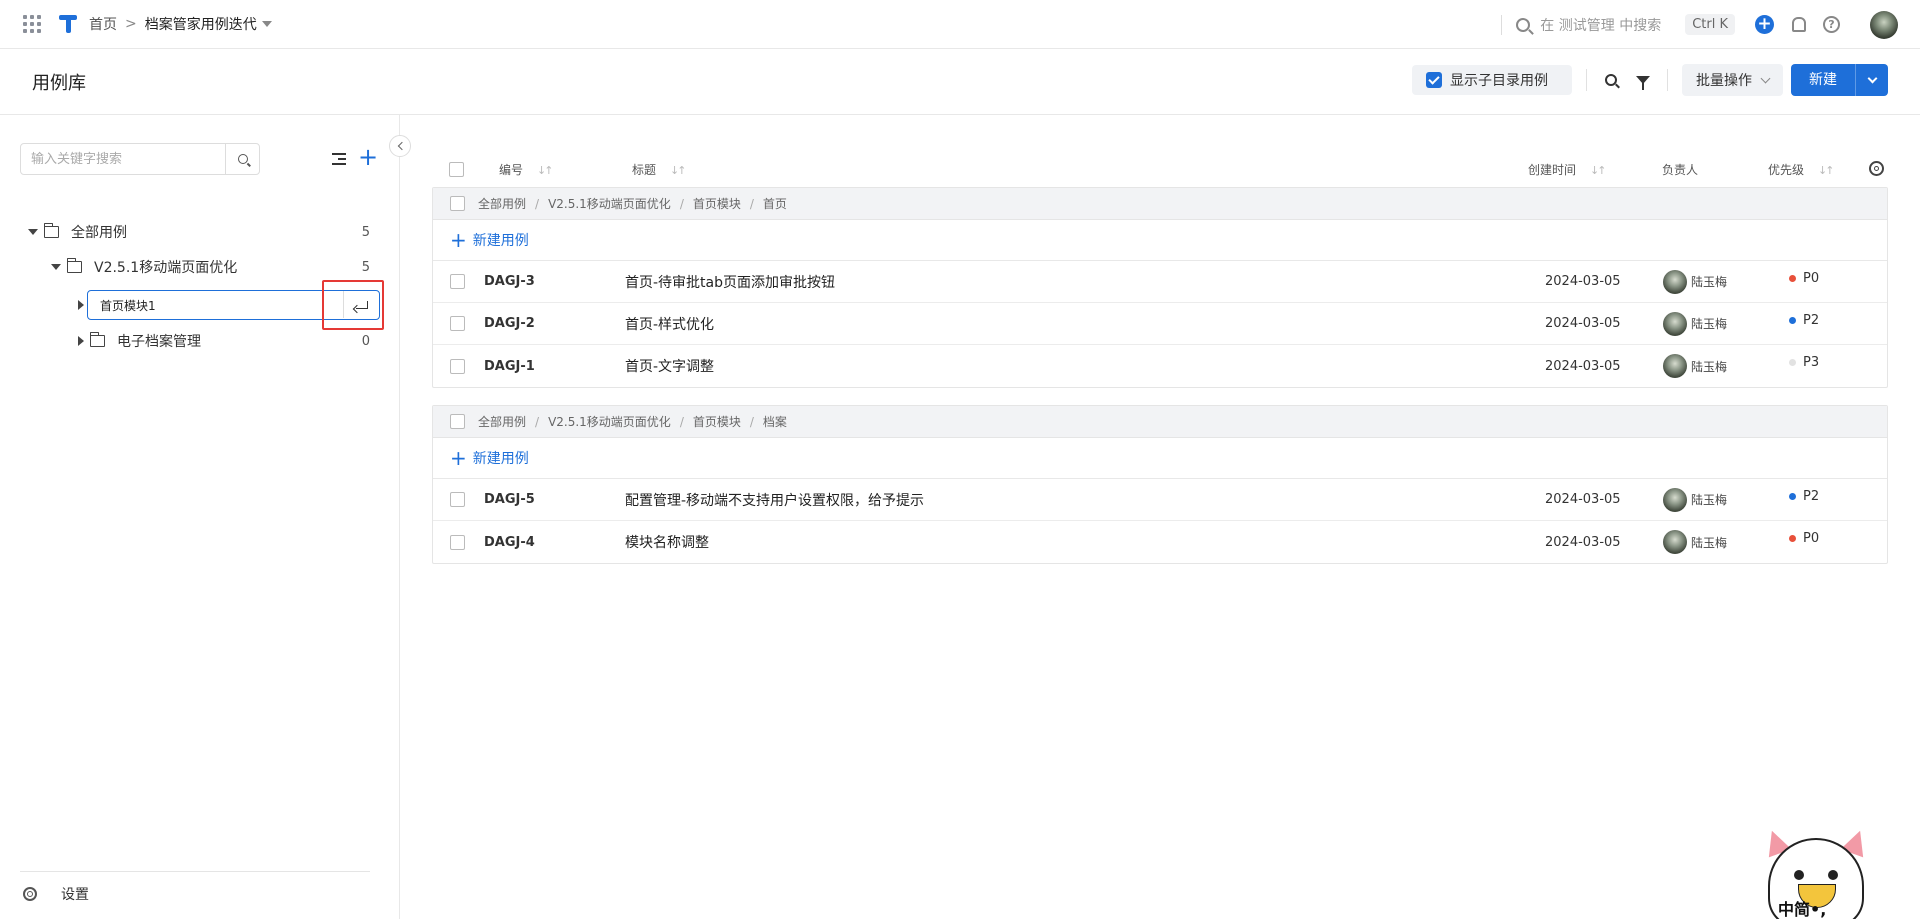 The width and height of the screenshot is (1920, 919). Describe the element at coordinates (502, 422) in the screenshot. I see `path-segment: 全部用例` at that location.